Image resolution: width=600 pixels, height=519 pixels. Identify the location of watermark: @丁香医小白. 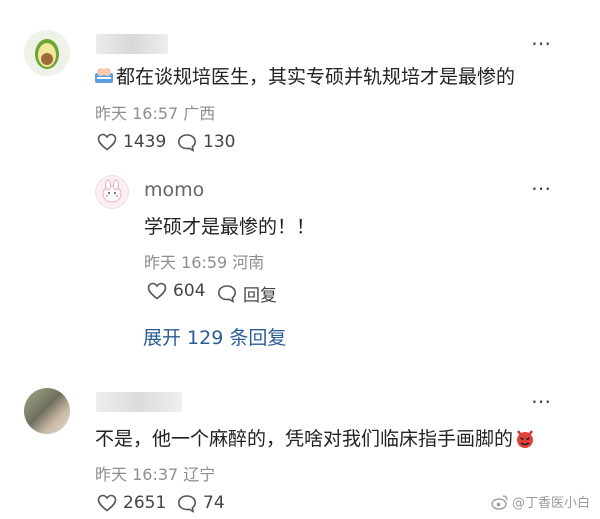
(540, 501).